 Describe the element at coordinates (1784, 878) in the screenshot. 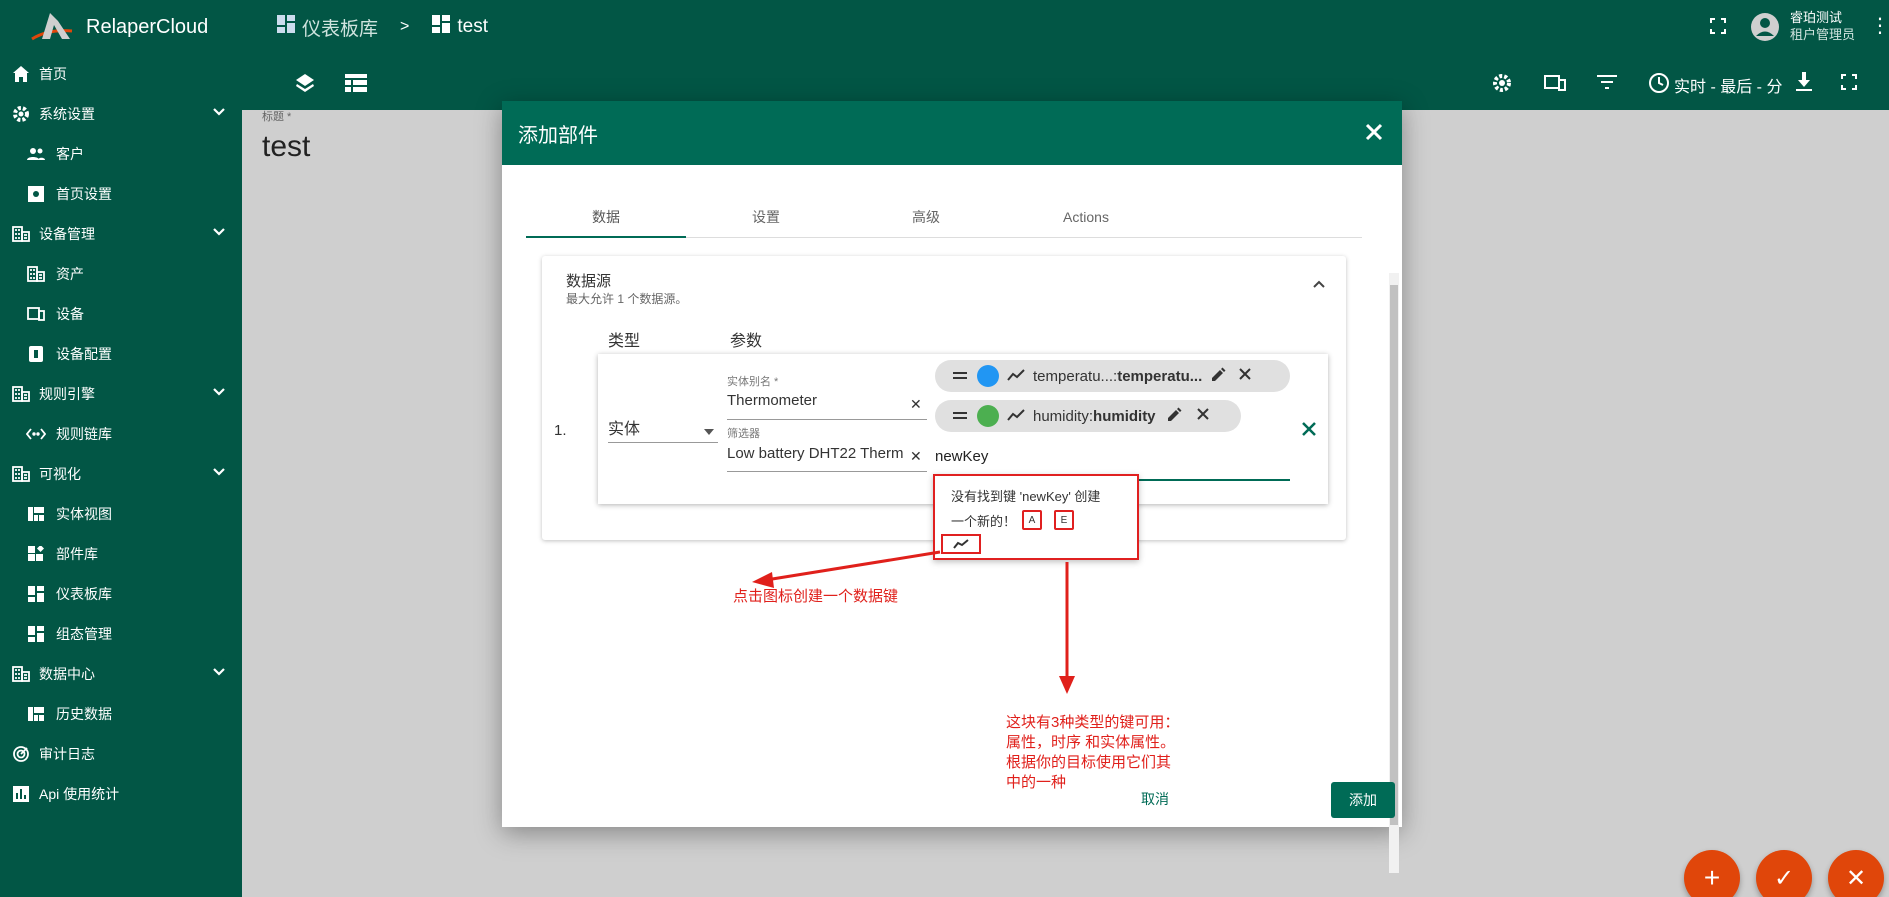

I see `check-icon: ✓` at that location.